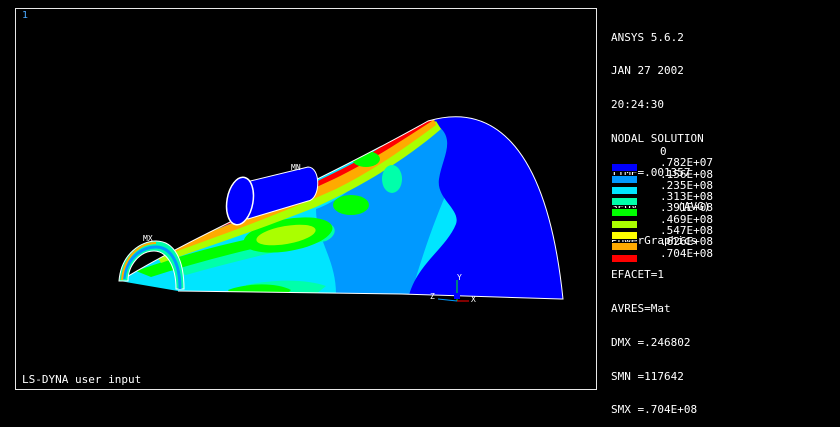  Describe the element at coordinates (296, 167) in the screenshot. I see `min-label: MN` at that location.